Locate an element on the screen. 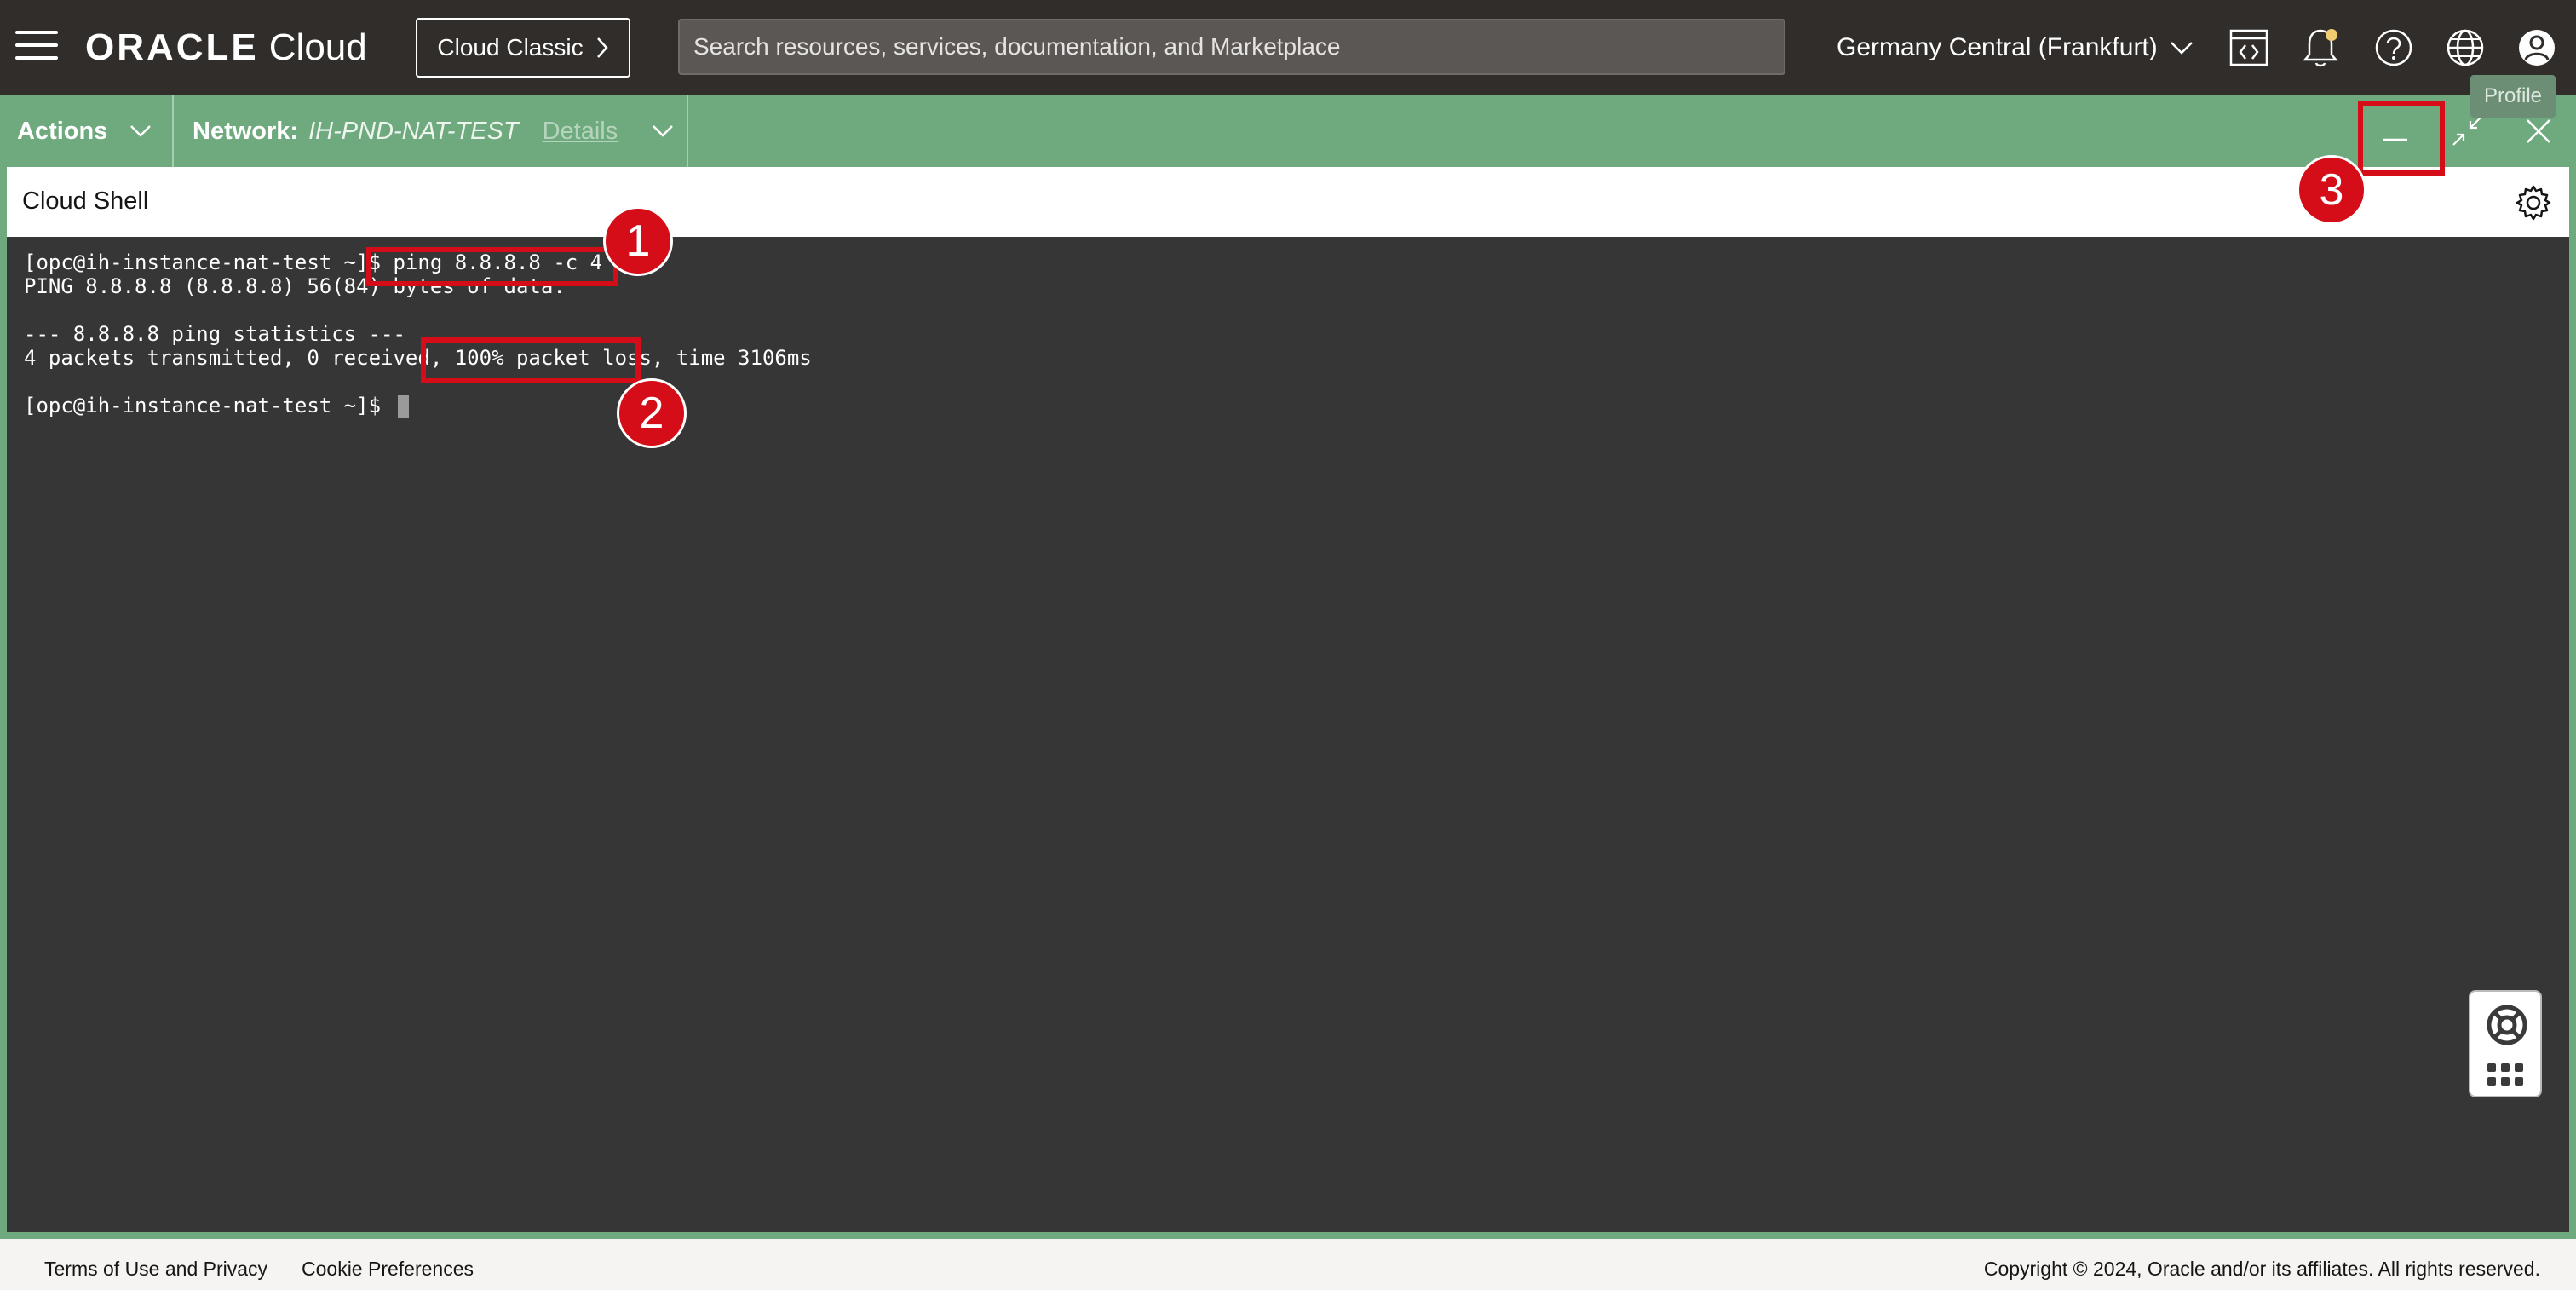 The height and width of the screenshot is (1290, 2576). annotation-badge-1: 1 is located at coordinates (638, 241).